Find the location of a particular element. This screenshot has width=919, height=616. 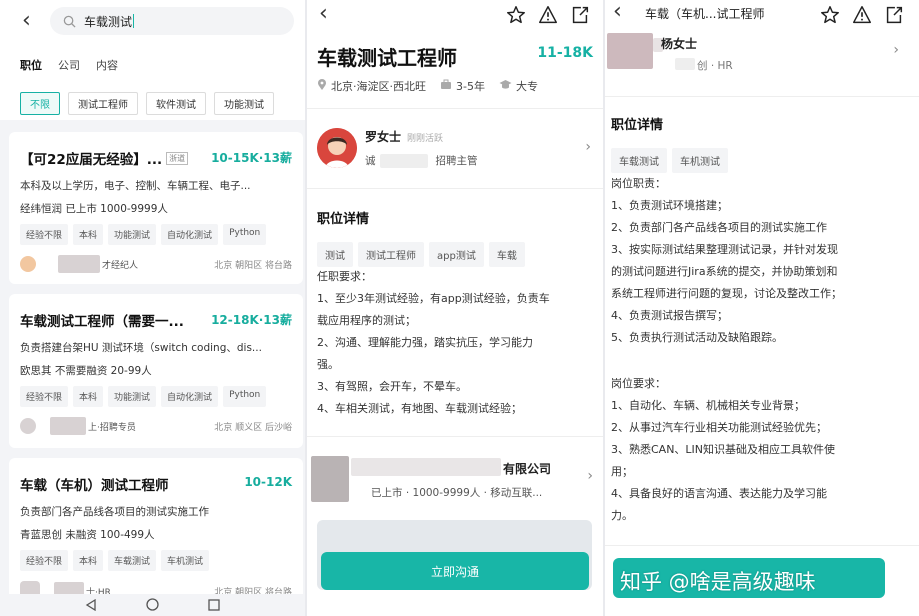

job-tags: 经验不限 本科 车载测试 车机测试 is located at coordinates (156, 560).